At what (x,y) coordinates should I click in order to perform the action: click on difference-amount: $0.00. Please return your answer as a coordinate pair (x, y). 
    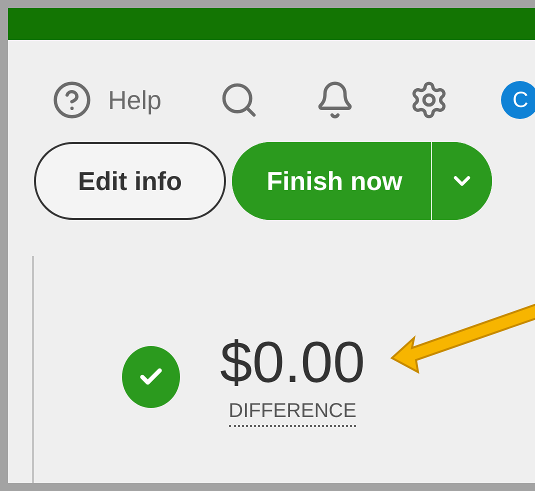
    Looking at the image, I should click on (293, 363).